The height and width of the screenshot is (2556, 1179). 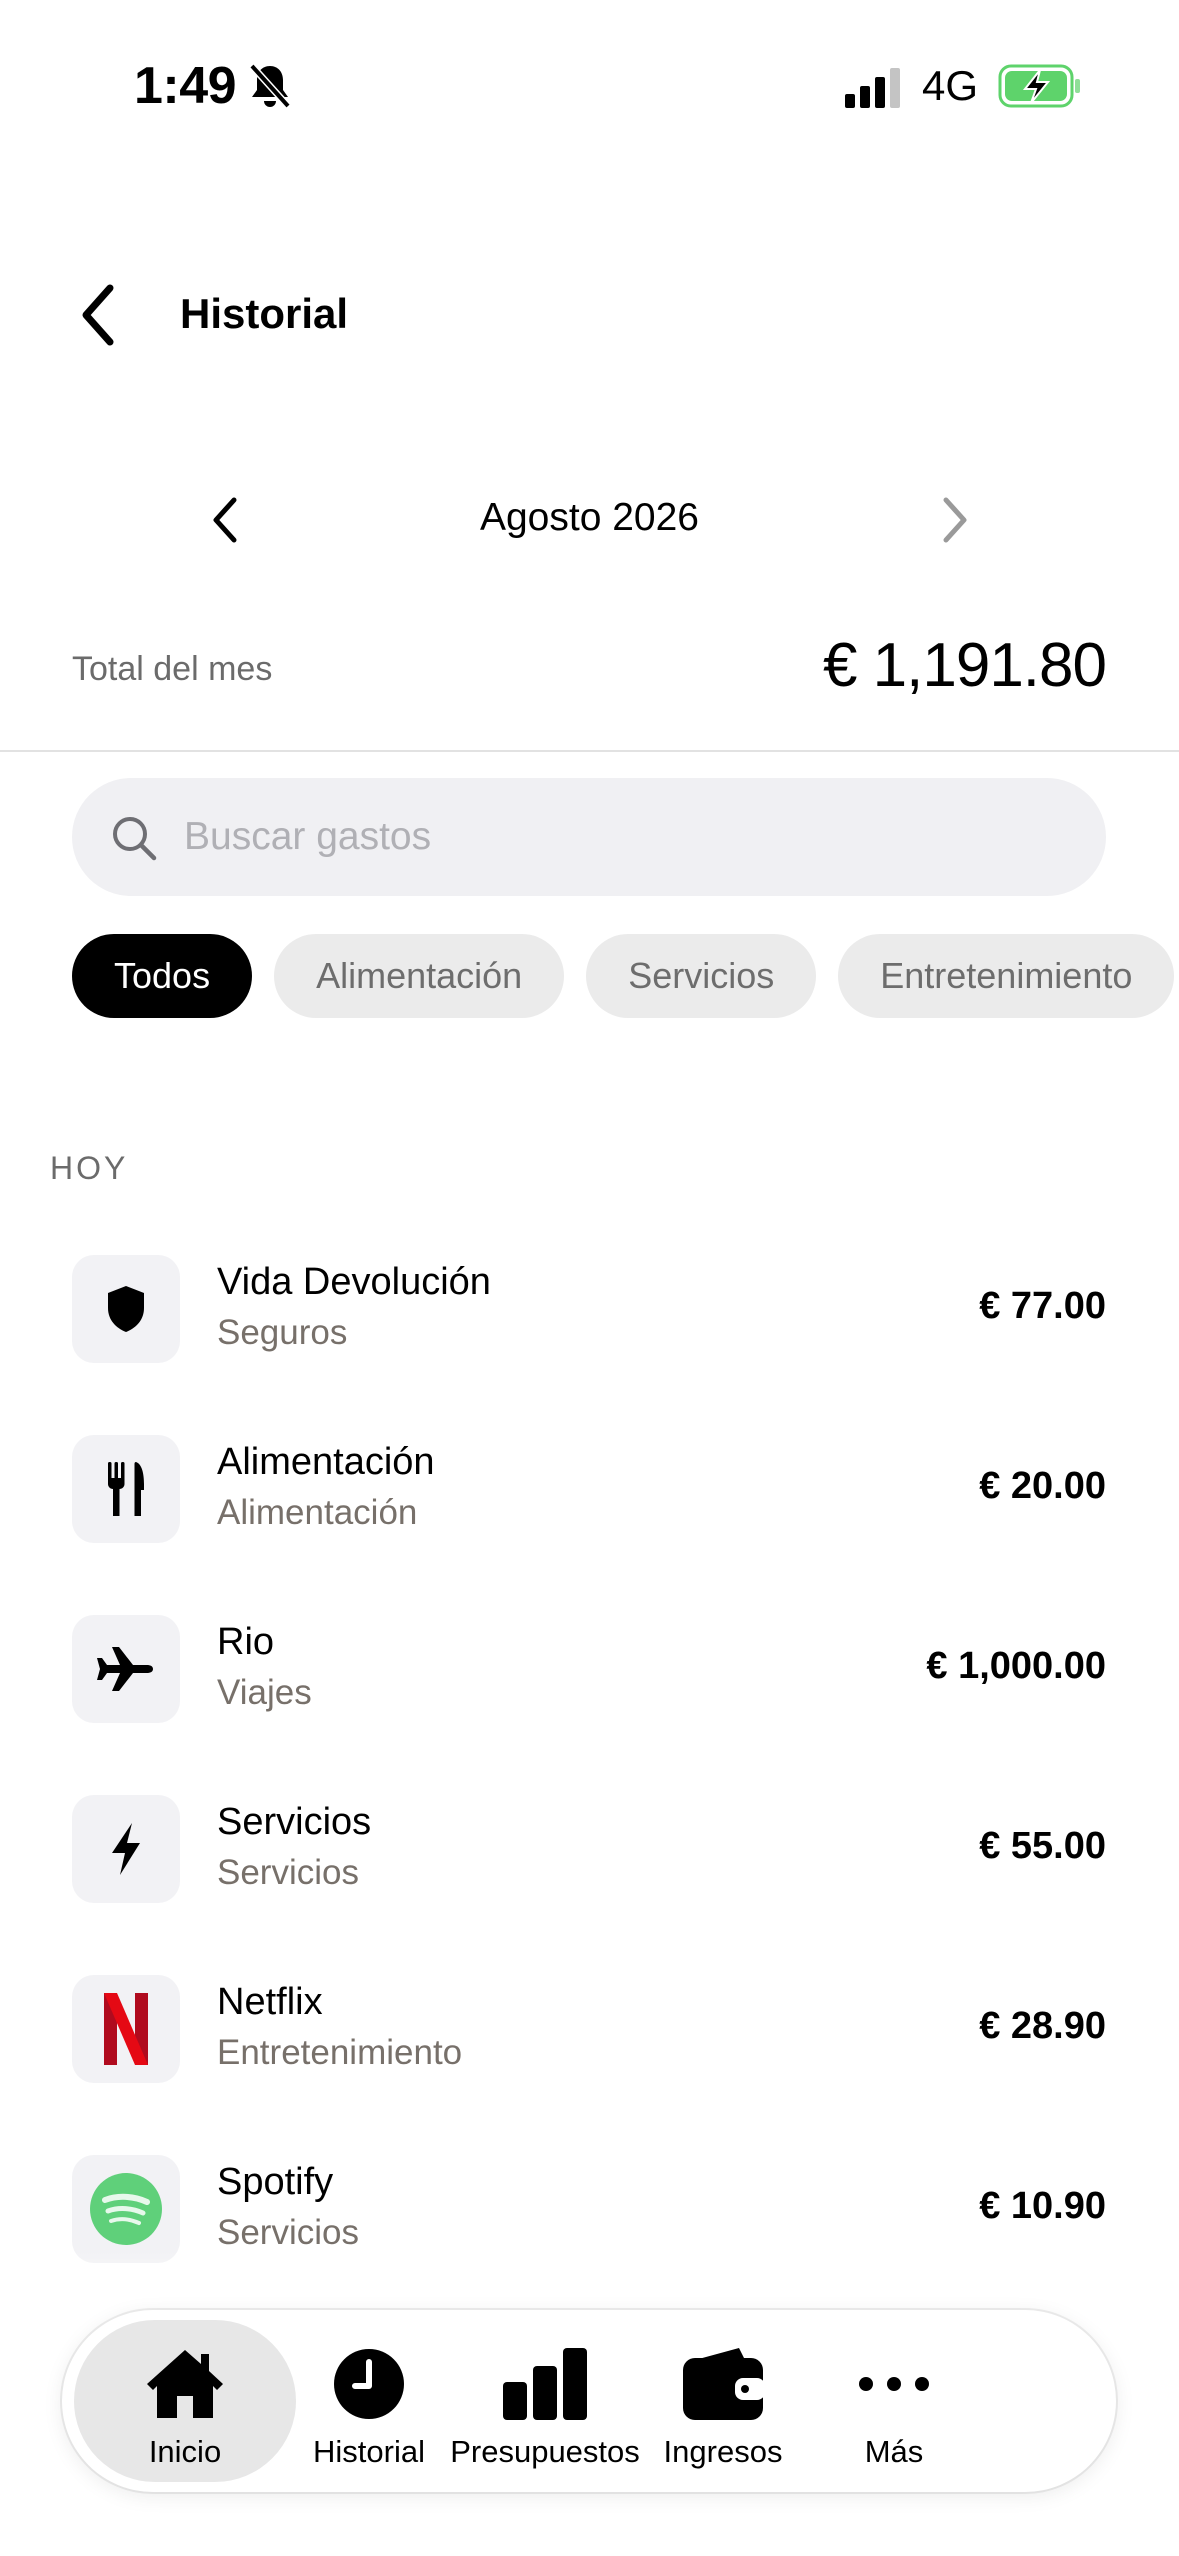 What do you see at coordinates (589, 80) in the screenshot?
I see `status-bar: 1:49 4G` at bounding box center [589, 80].